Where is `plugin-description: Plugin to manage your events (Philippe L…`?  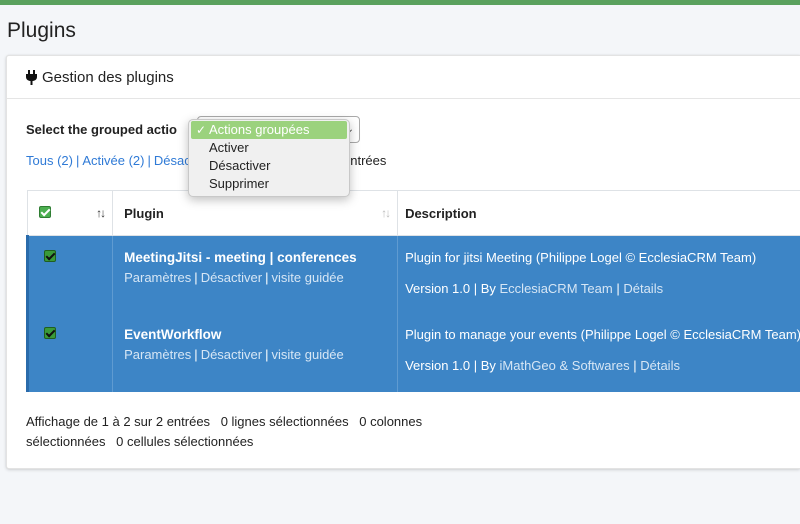
plugin-description: Plugin to manage your events (Philippe L… is located at coordinates (602, 334).